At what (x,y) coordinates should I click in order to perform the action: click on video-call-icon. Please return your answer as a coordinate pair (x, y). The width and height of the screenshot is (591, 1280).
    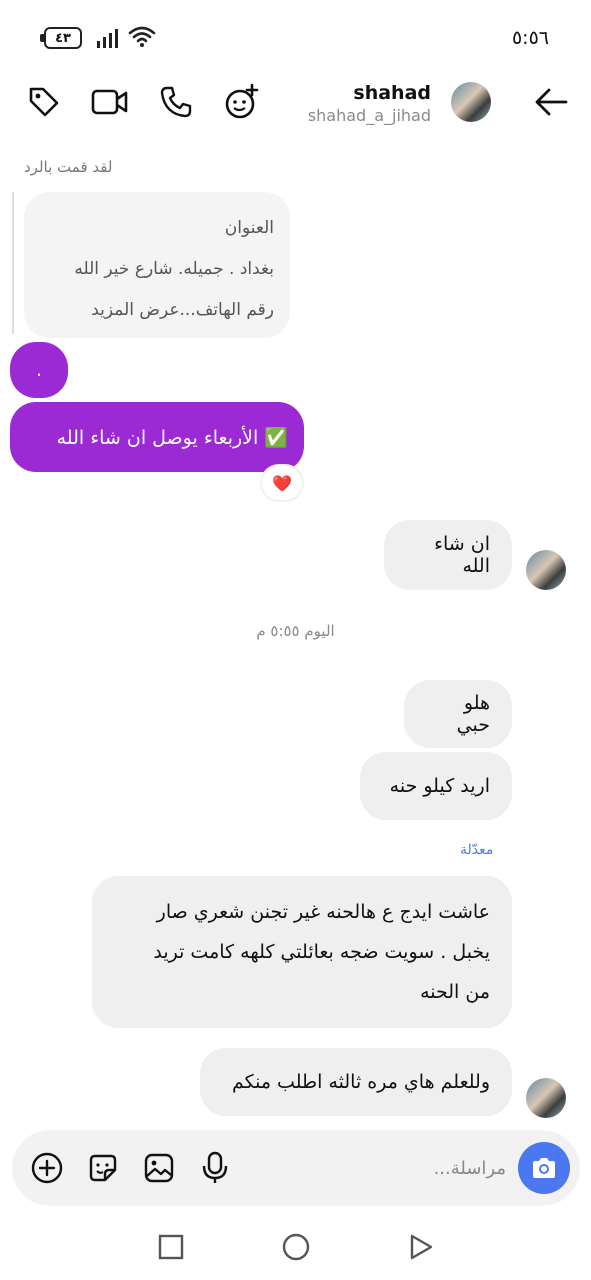
    Looking at the image, I should click on (110, 102).